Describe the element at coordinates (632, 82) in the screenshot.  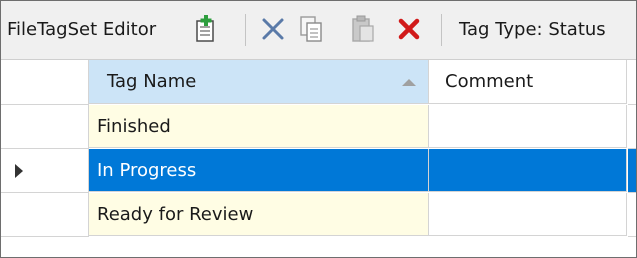
I see `column-header-filler` at that location.